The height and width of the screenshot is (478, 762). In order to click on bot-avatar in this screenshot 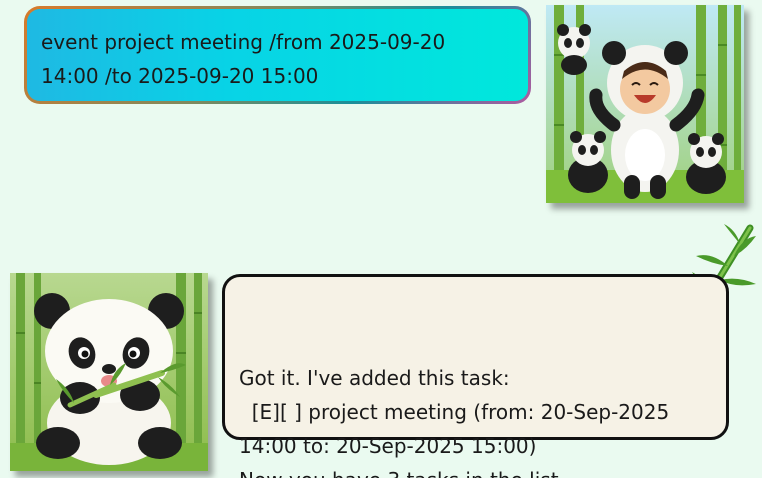, I will do `click(109, 372)`.